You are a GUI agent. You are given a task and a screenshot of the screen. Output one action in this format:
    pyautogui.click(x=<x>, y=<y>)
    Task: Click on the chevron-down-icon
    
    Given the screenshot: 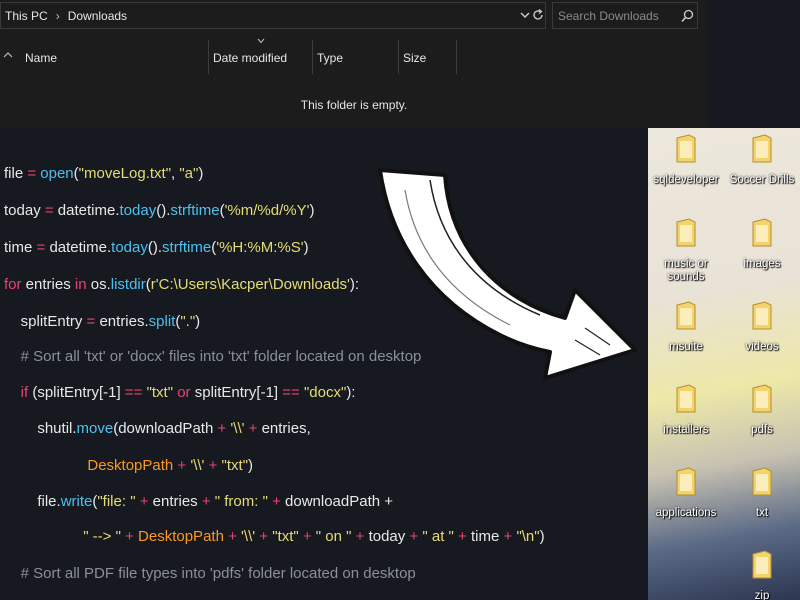 What is the action you would take?
    pyautogui.click(x=525, y=15)
    